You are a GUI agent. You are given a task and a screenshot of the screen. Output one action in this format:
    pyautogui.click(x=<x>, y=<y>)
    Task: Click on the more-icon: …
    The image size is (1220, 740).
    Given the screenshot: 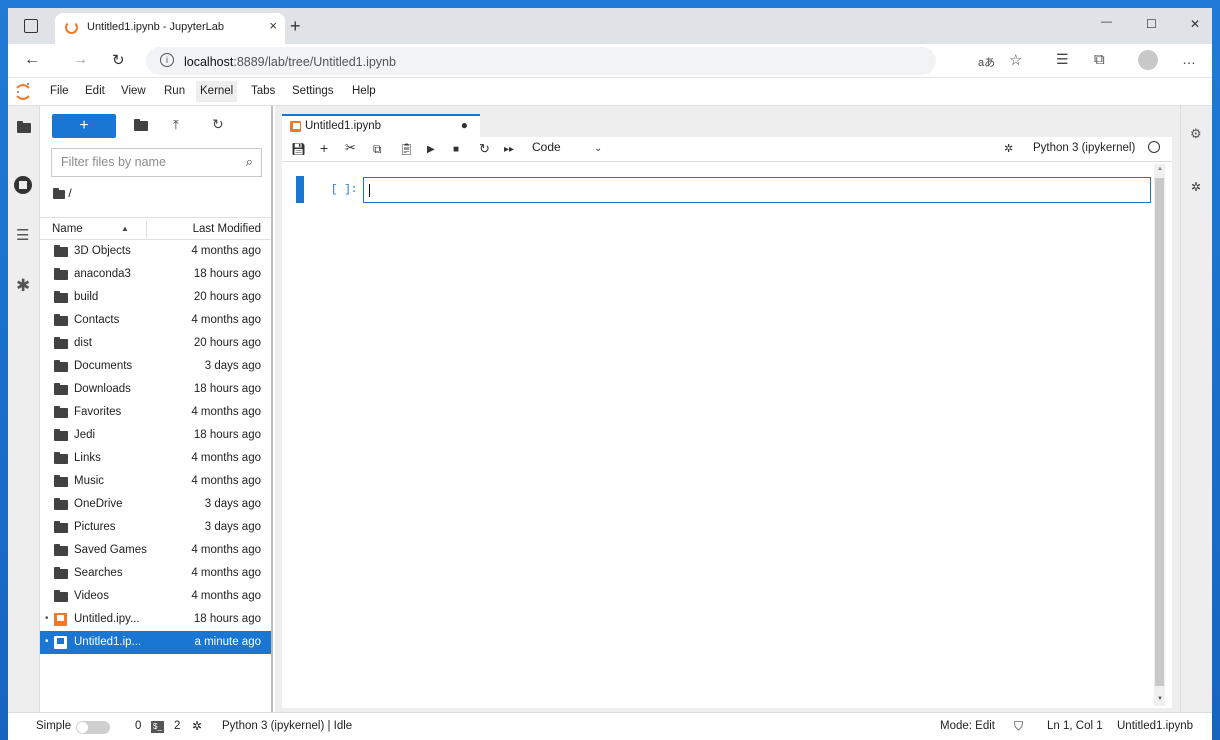 What is the action you would take?
    pyautogui.click(x=1189, y=59)
    